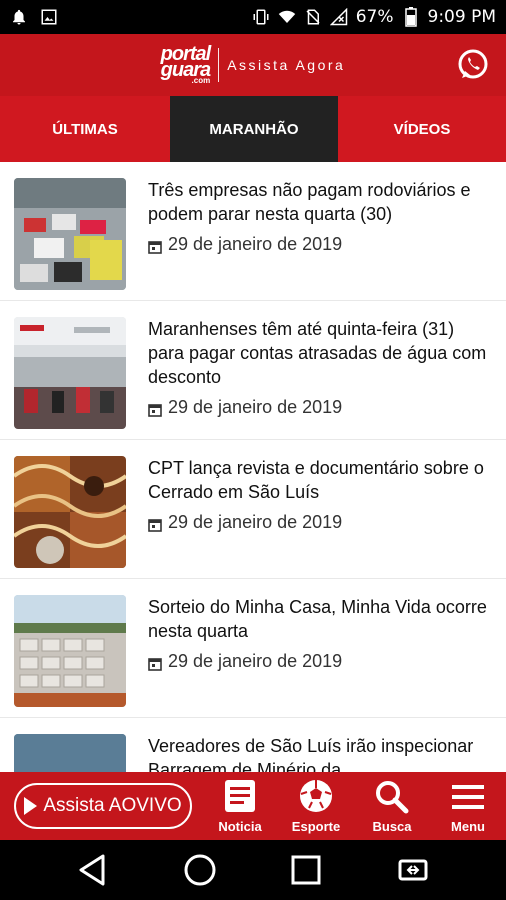  What do you see at coordinates (392, 826) in the screenshot?
I see `nav-busca-label: Busca` at bounding box center [392, 826].